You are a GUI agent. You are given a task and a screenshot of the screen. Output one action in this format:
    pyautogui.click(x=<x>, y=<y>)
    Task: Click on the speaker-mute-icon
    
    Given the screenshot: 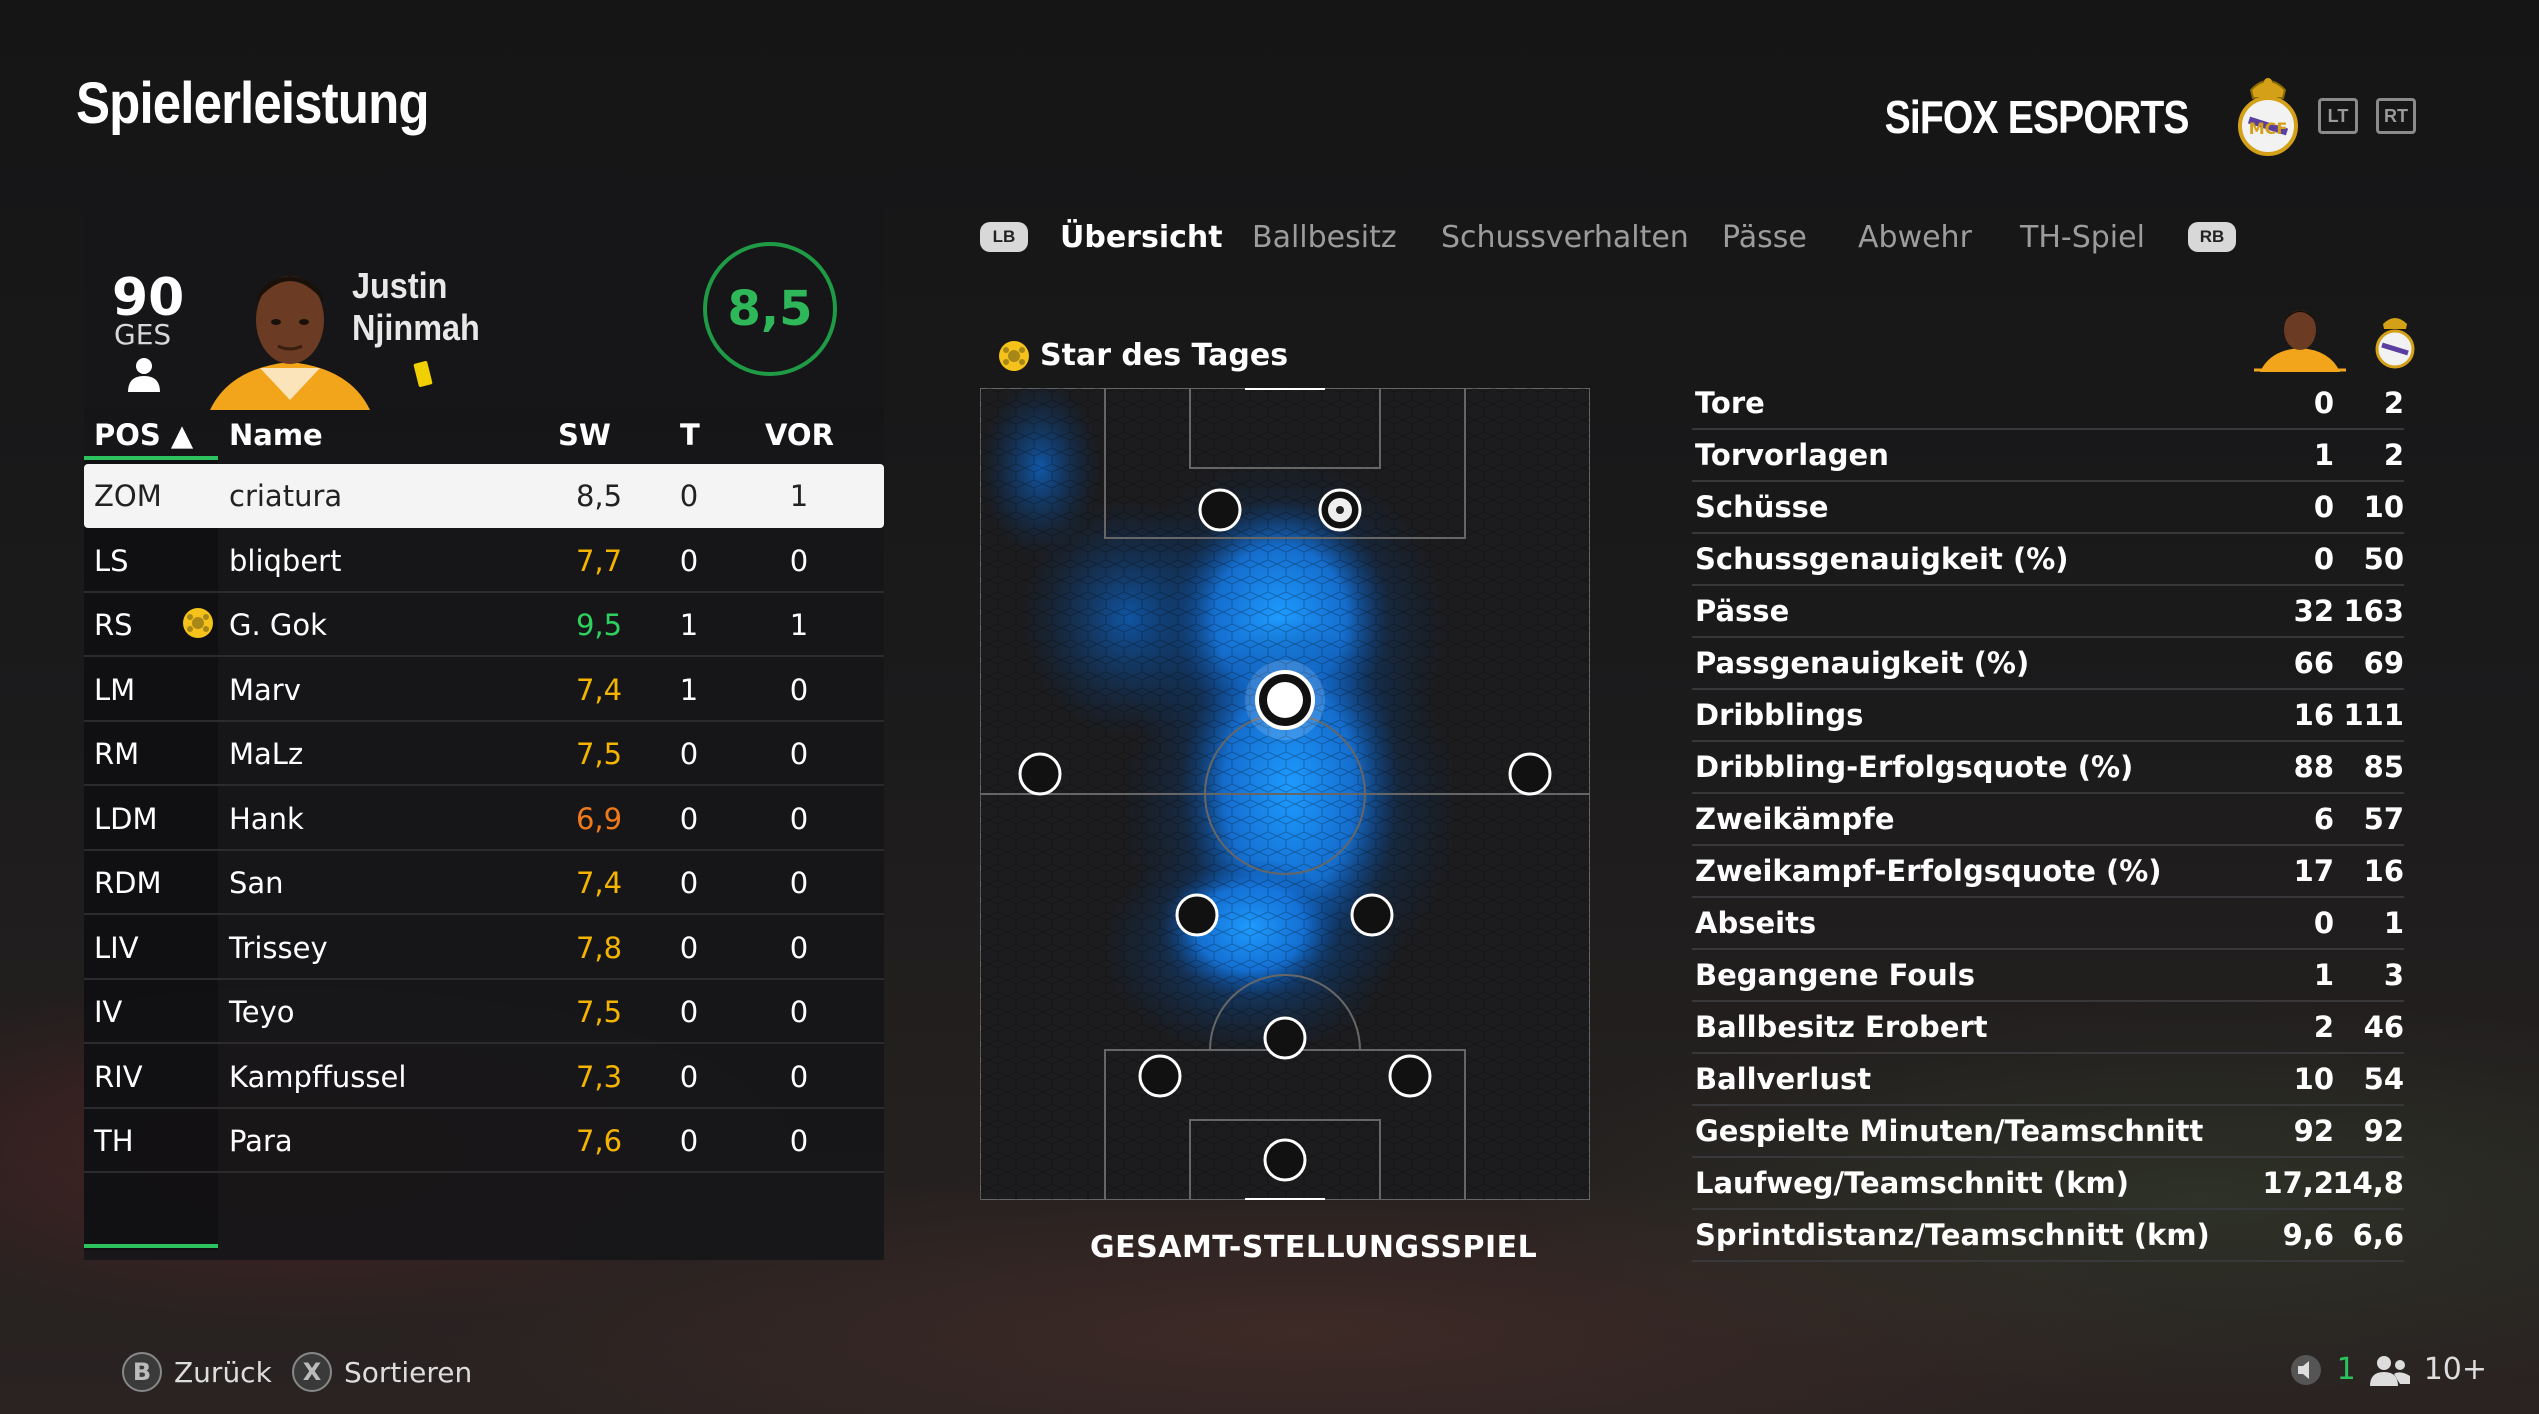 What is the action you would take?
    pyautogui.click(x=2305, y=1369)
    